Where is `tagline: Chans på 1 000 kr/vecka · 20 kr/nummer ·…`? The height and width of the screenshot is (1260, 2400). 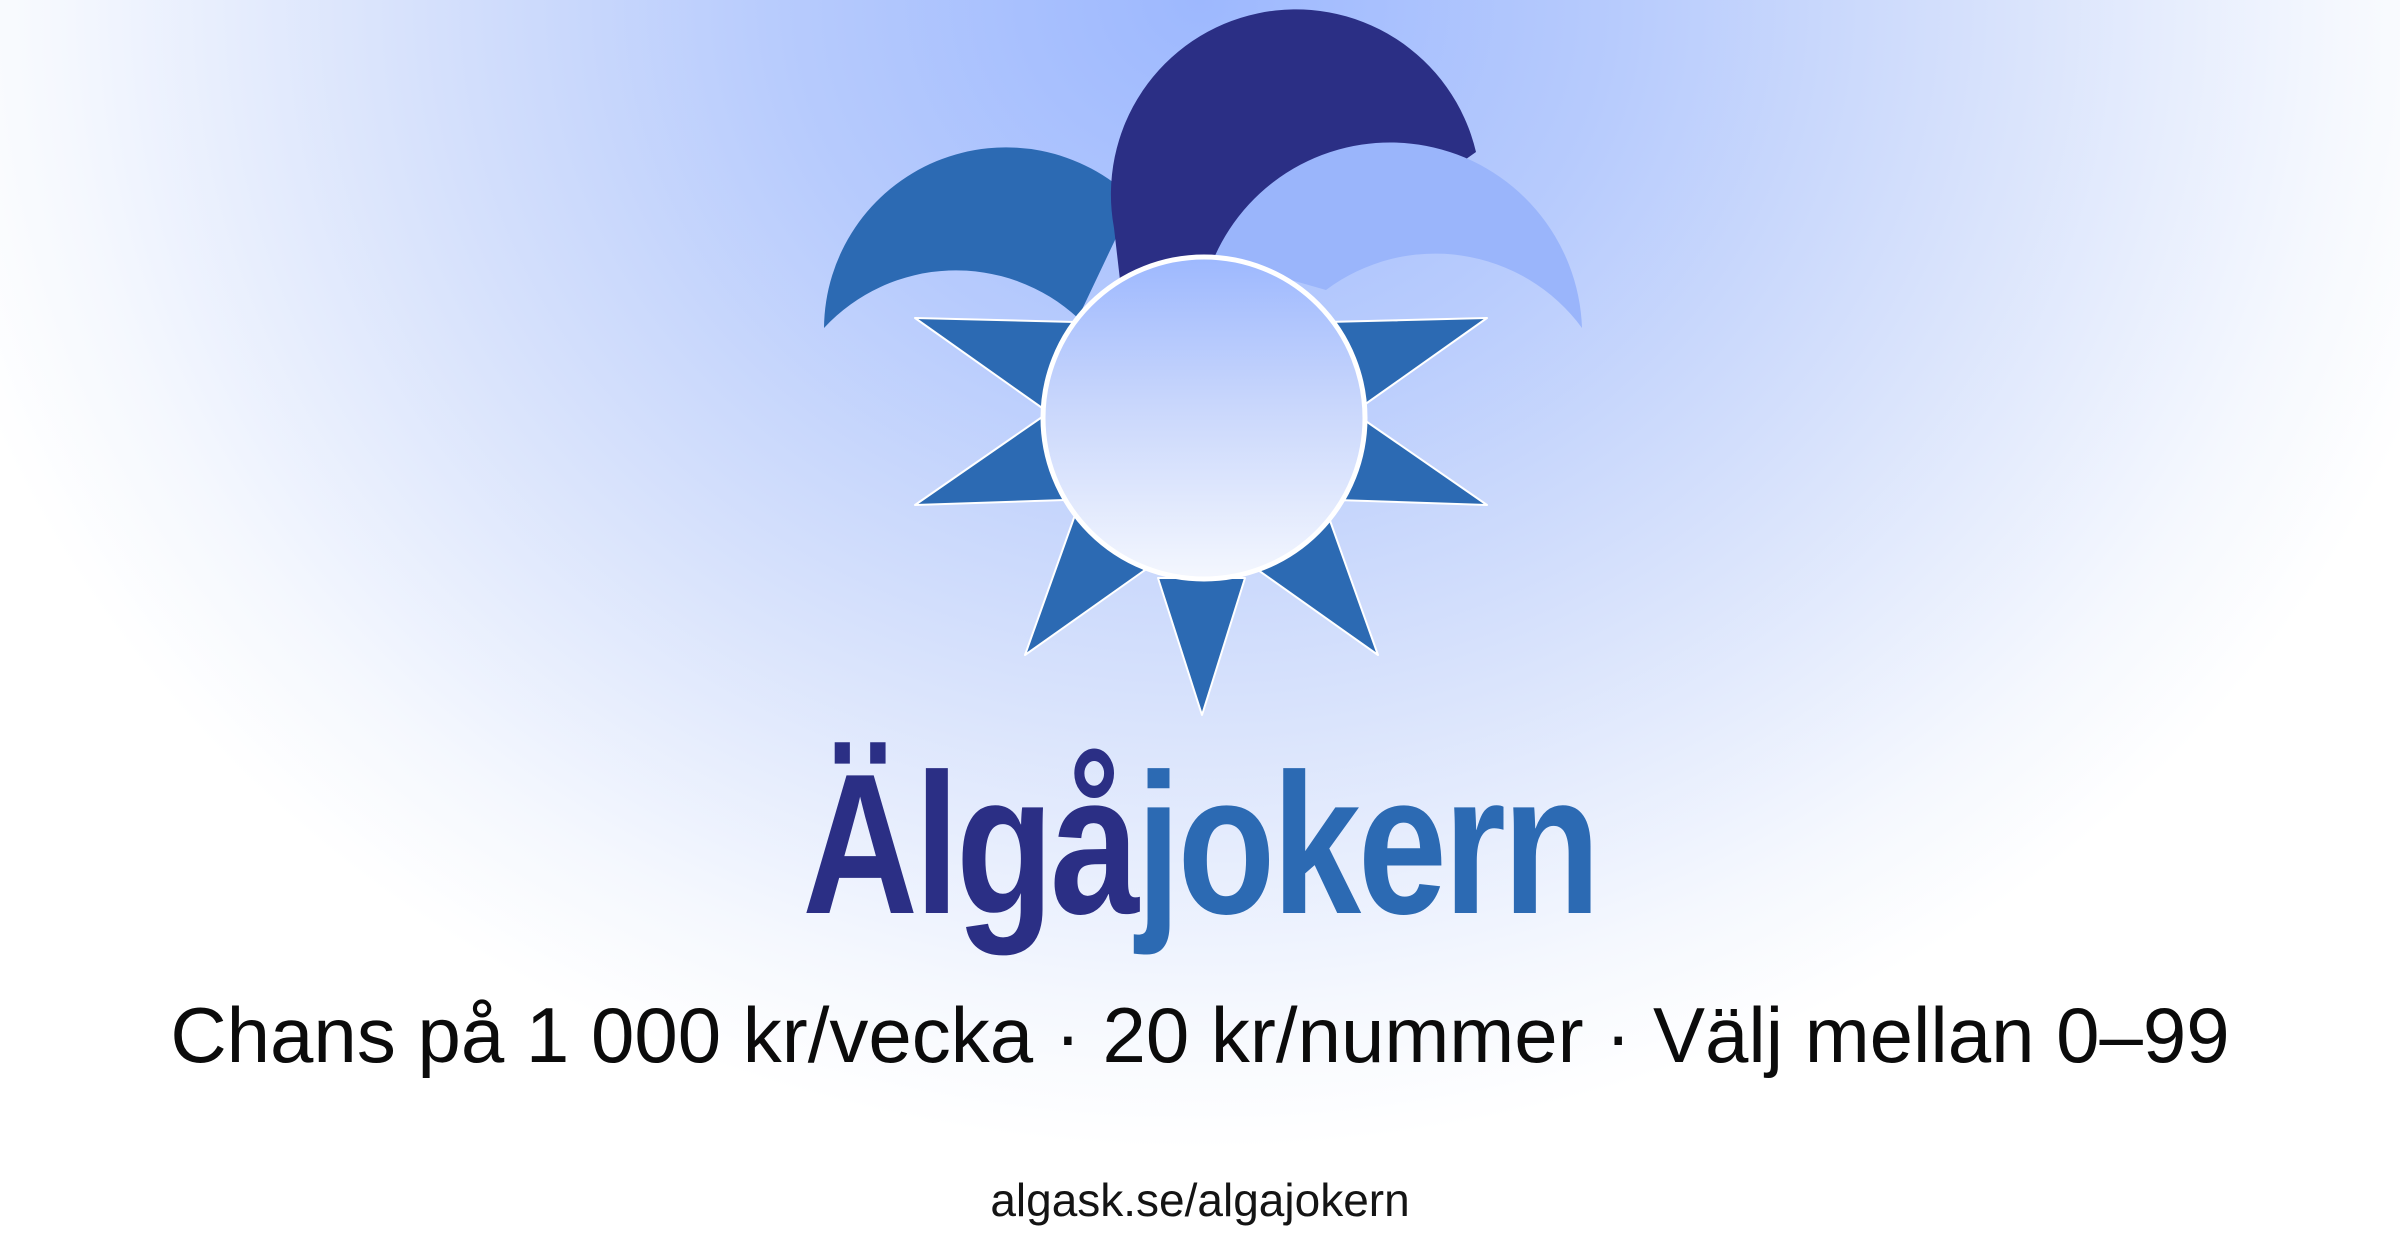
tagline: Chans på 1 000 kr/vecka · 20 kr/nummer ·… is located at coordinates (1200, 1035).